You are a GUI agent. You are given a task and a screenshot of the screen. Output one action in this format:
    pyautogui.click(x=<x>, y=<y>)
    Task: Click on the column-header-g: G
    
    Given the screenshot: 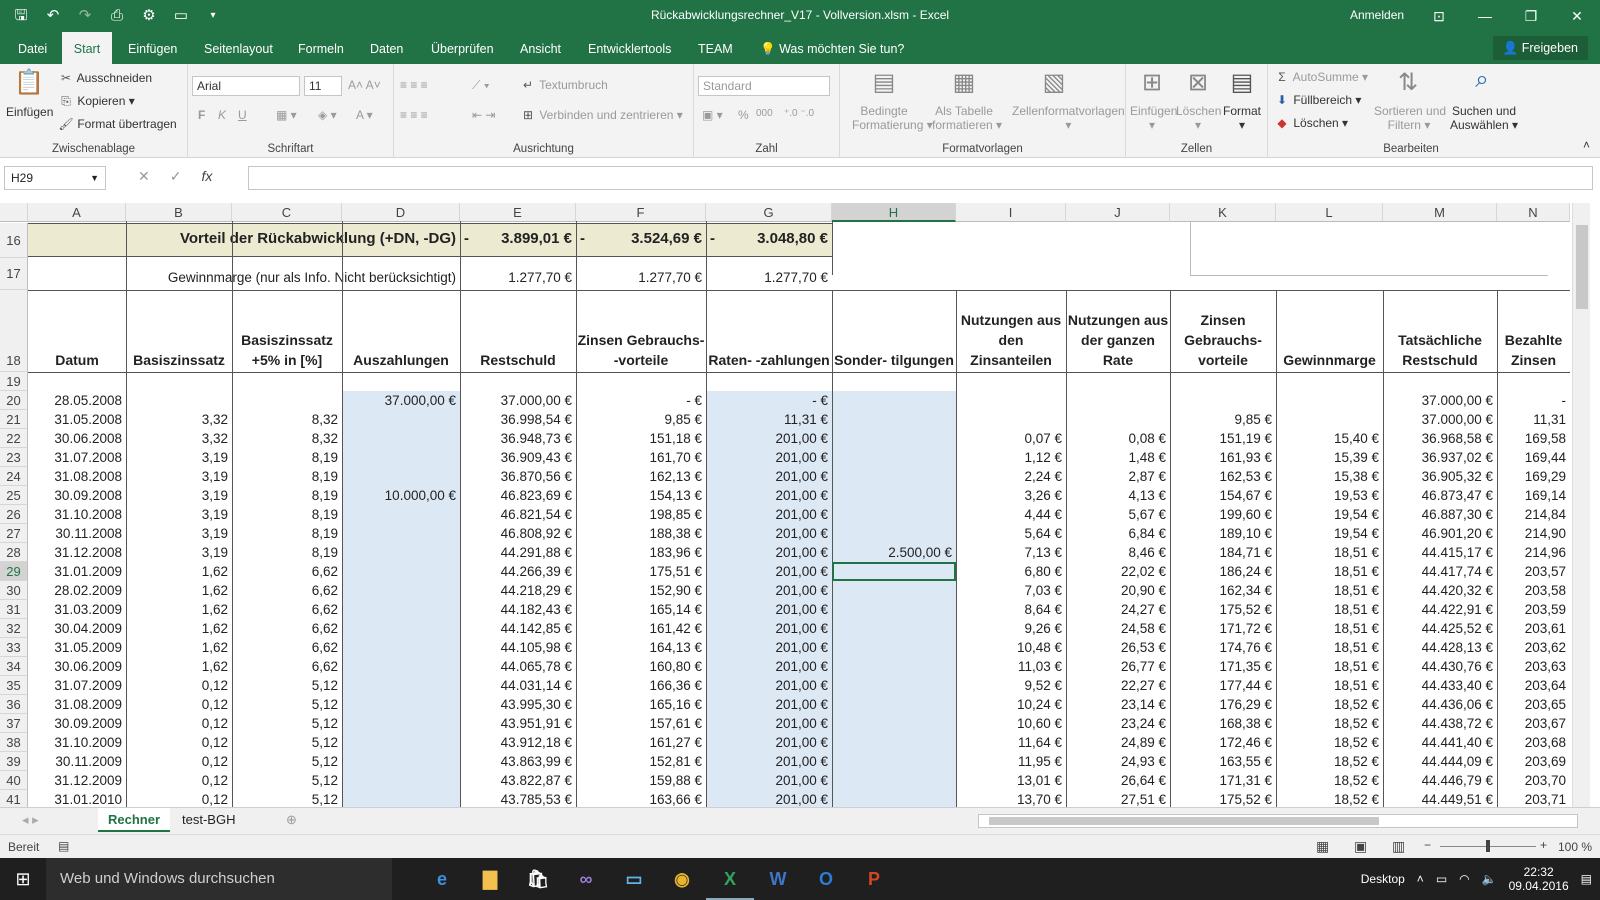 What is the action you would take?
    pyautogui.click(x=769, y=212)
    